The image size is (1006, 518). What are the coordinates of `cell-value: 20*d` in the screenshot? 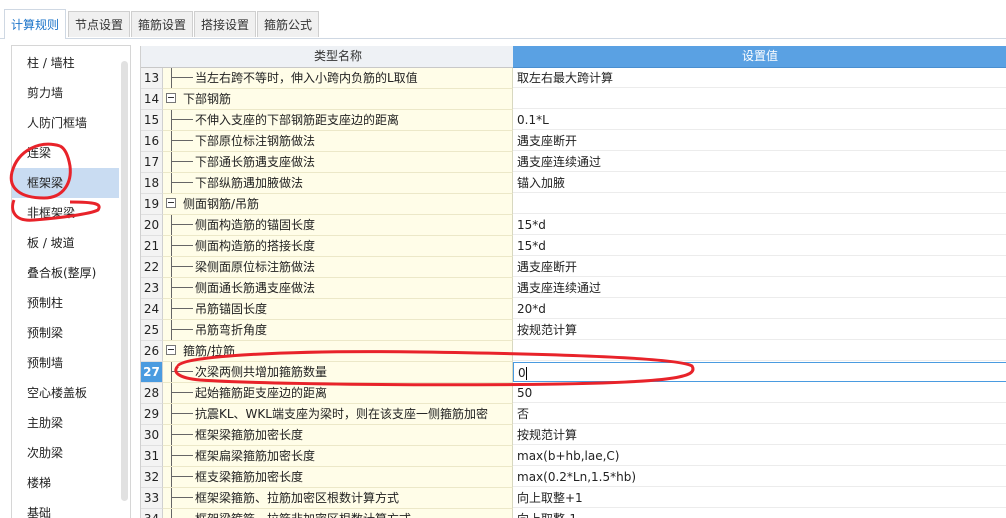 It's located at (759, 309).